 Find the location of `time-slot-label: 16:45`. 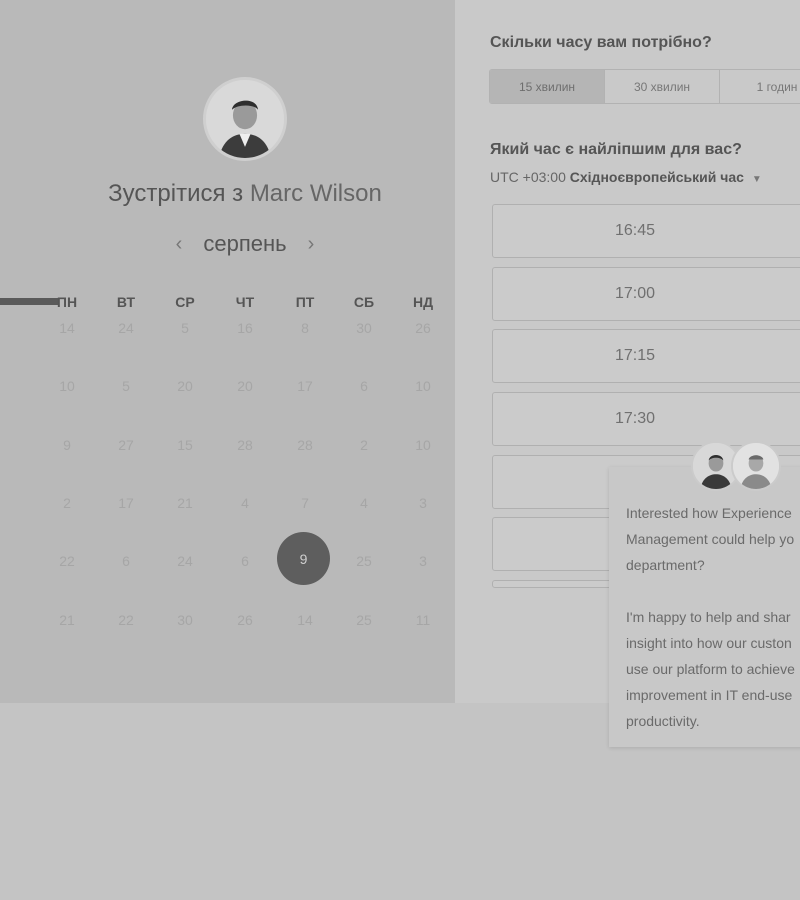

time-slot-label: 16:45 is located at coordinates (635, 230).